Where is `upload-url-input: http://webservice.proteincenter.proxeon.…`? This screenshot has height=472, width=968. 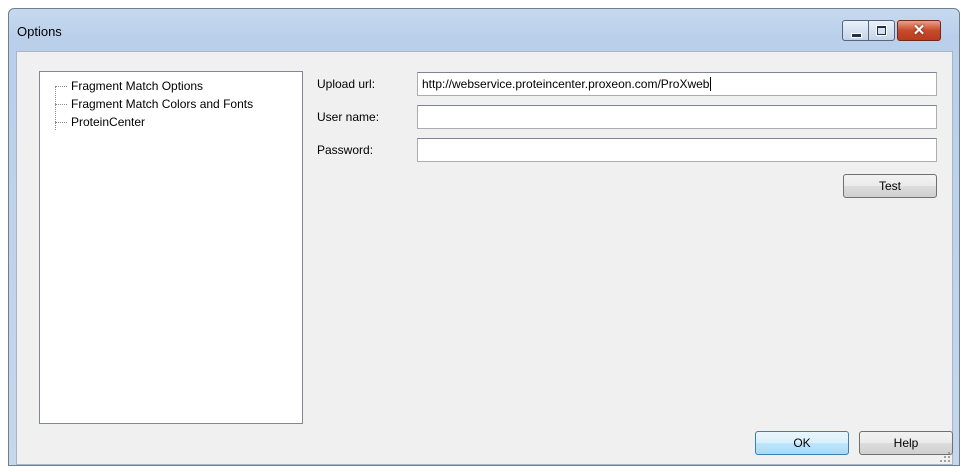 upload-url-input: http://webservice.proteincenter.proxeon.… is located at coordinates (677, 84).